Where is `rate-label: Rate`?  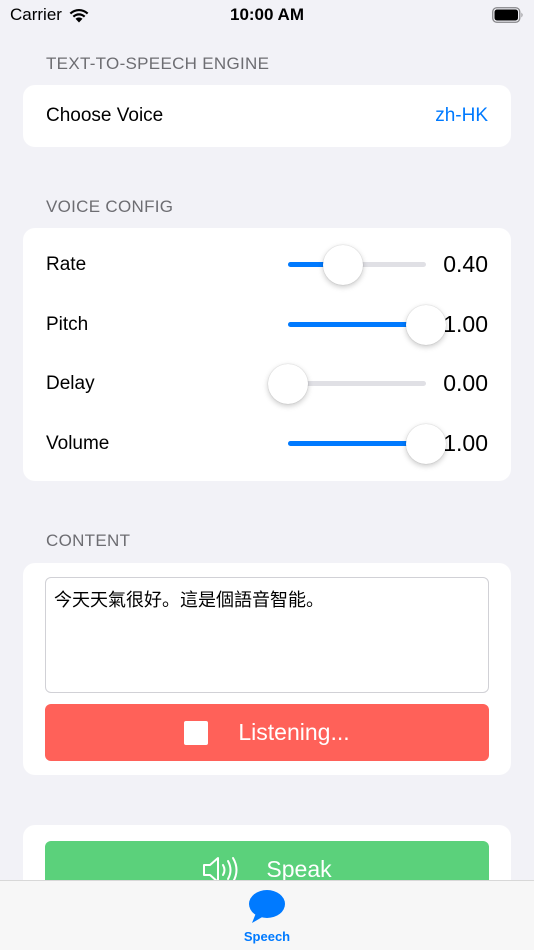 rate-label: Rate is located at coordinates (66, 264).